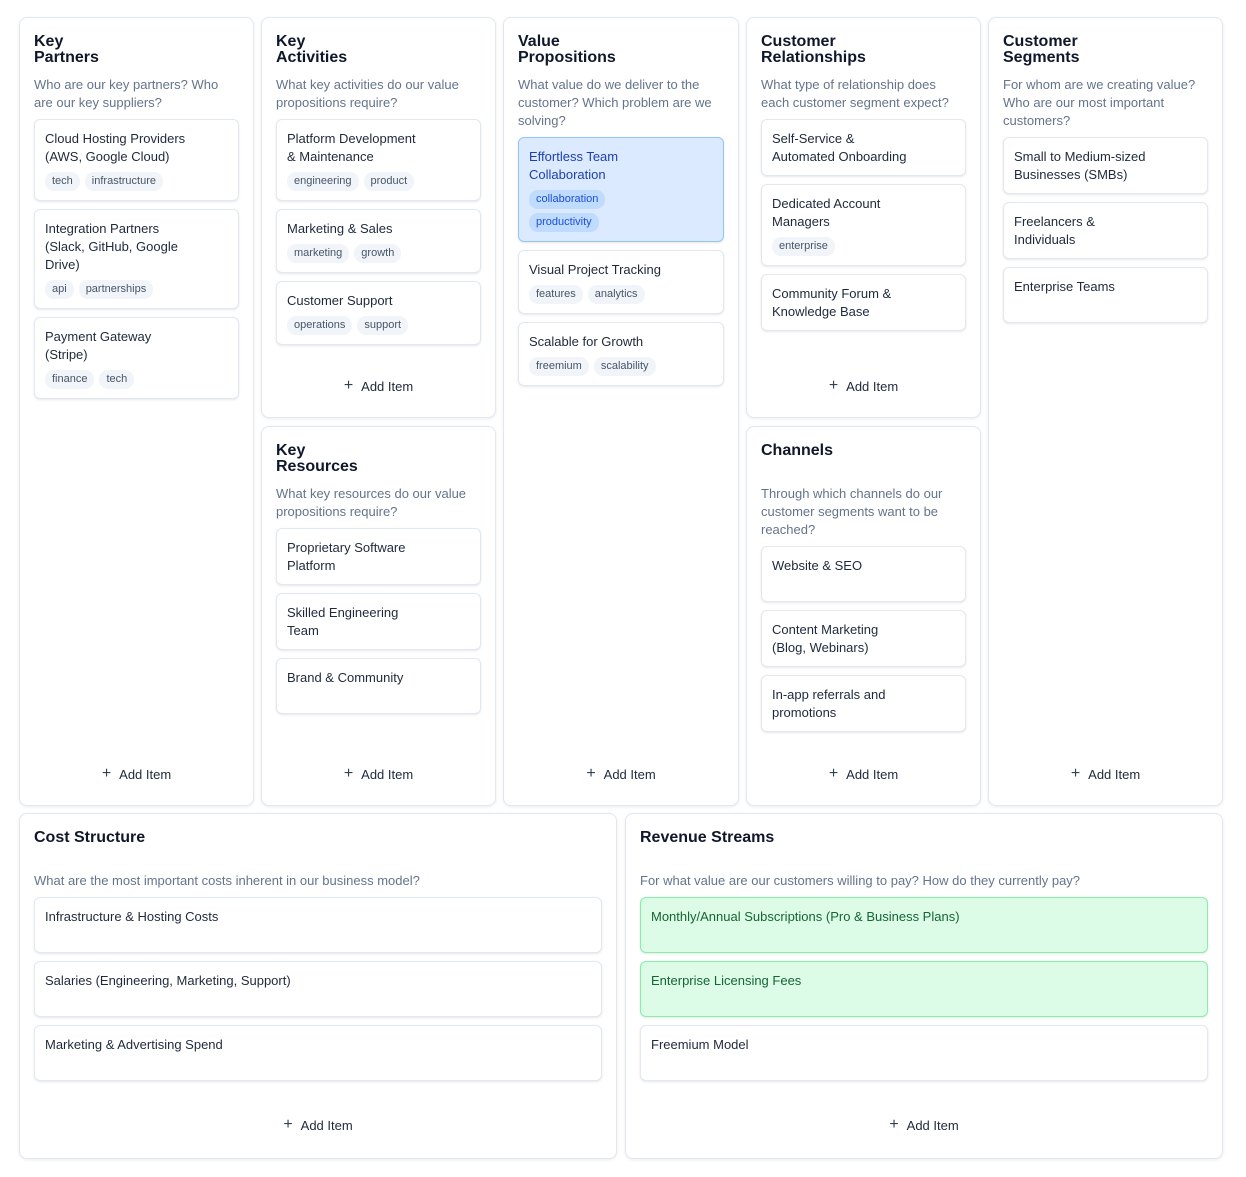 The width and height of the screenshot is (1246, 1177). What do you see at coordinates (318, 253) in the screenshot?
I see `item-tag: marketing` at bounding box center [318, 253].